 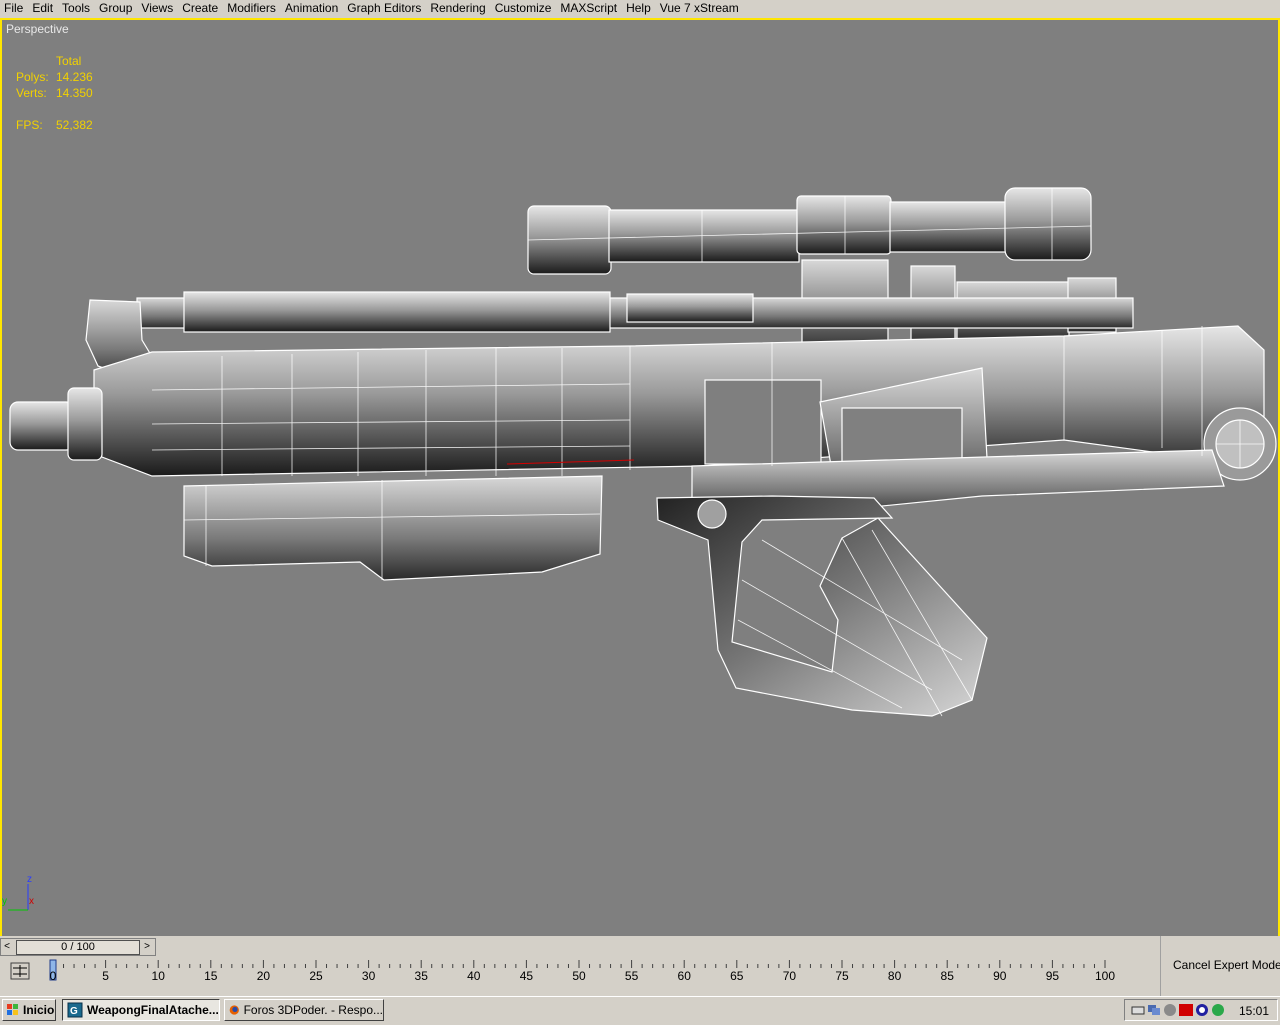 I want to click on menu-customize: Customize, so click(x=524, y=8).